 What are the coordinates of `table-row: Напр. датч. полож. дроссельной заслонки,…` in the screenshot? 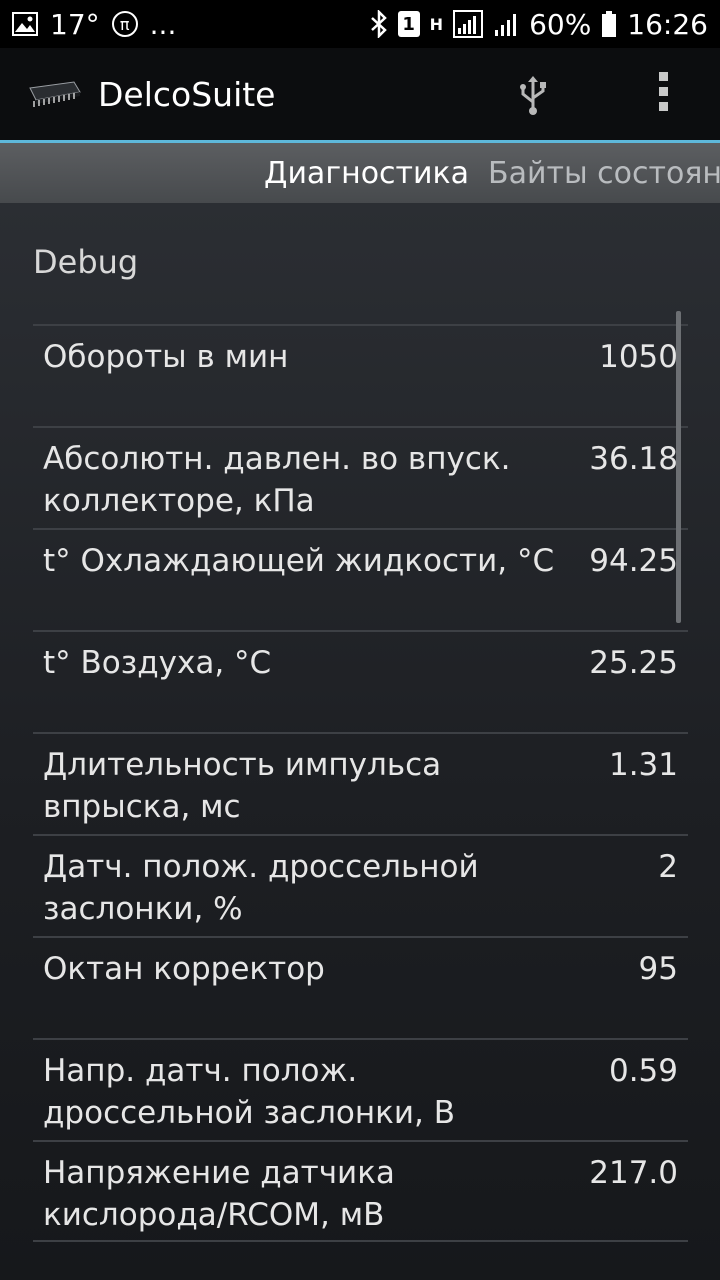 It's located at (360, 1089).